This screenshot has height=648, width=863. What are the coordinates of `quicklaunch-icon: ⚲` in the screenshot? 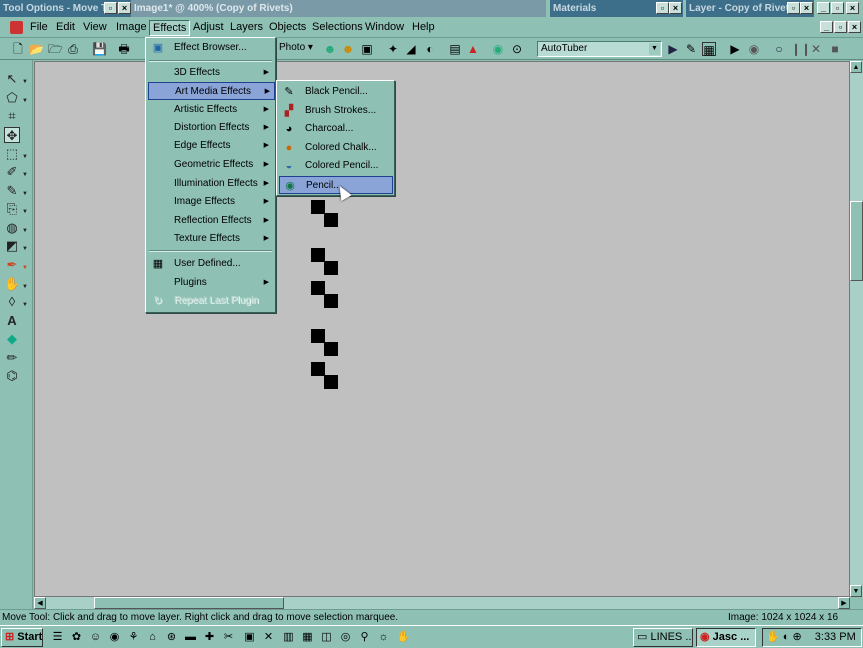 It's located at (364, 637).